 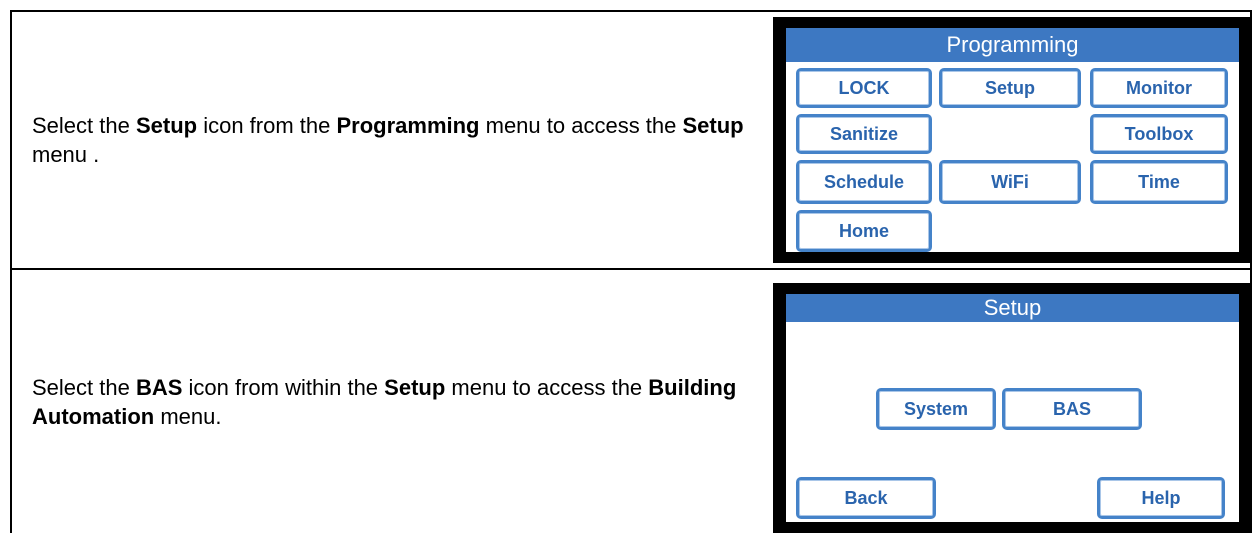 I want to click on home-button: Home, so click(x=864, y=231).